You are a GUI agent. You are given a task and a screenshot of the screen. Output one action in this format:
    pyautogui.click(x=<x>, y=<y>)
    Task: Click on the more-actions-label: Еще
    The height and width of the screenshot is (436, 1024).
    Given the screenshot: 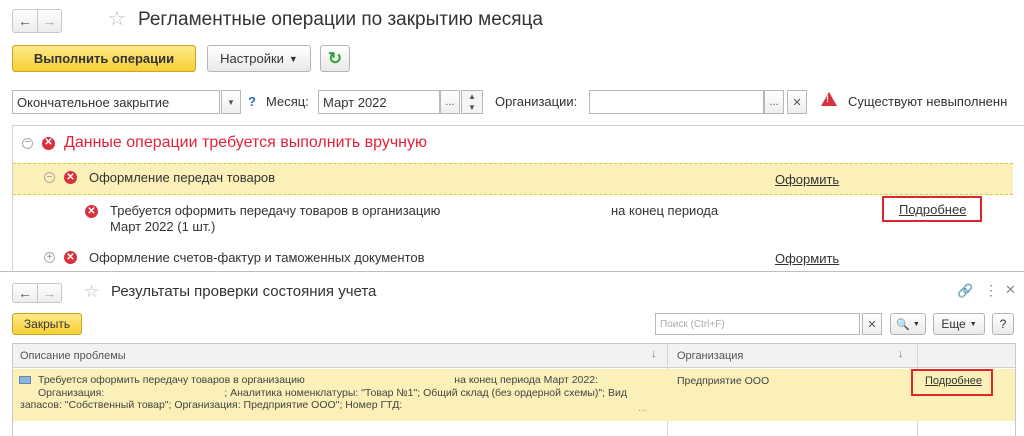 What is the action you would take?
    pyautogui.click(x=953, y=324)
    